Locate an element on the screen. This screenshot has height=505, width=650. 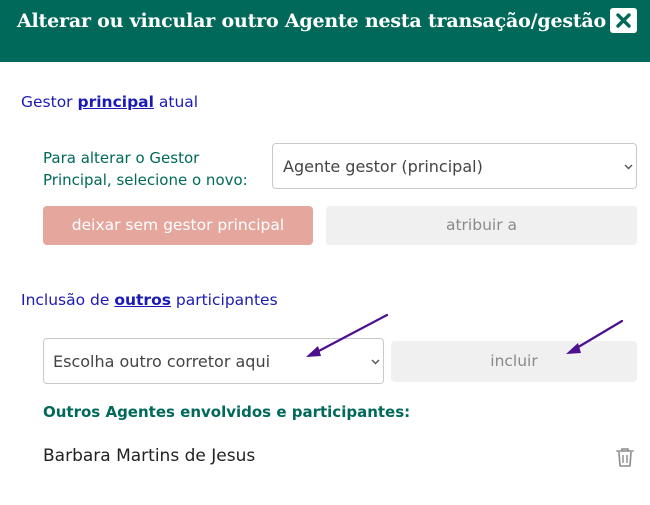
include-button: incluir is located at coordinates (514, 361).